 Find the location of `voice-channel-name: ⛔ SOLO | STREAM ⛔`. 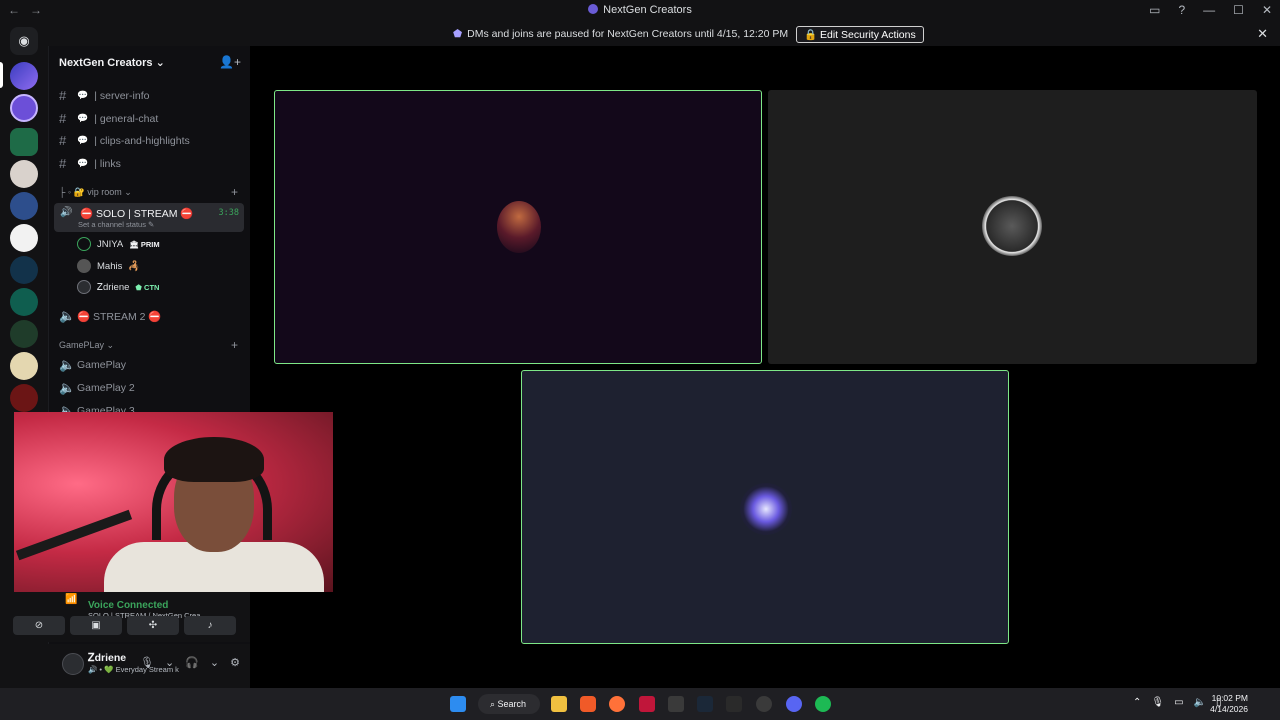

voice-channel-name: ⛔ SOLO | STREAM ⛔ is located at coordinates (137, 214).